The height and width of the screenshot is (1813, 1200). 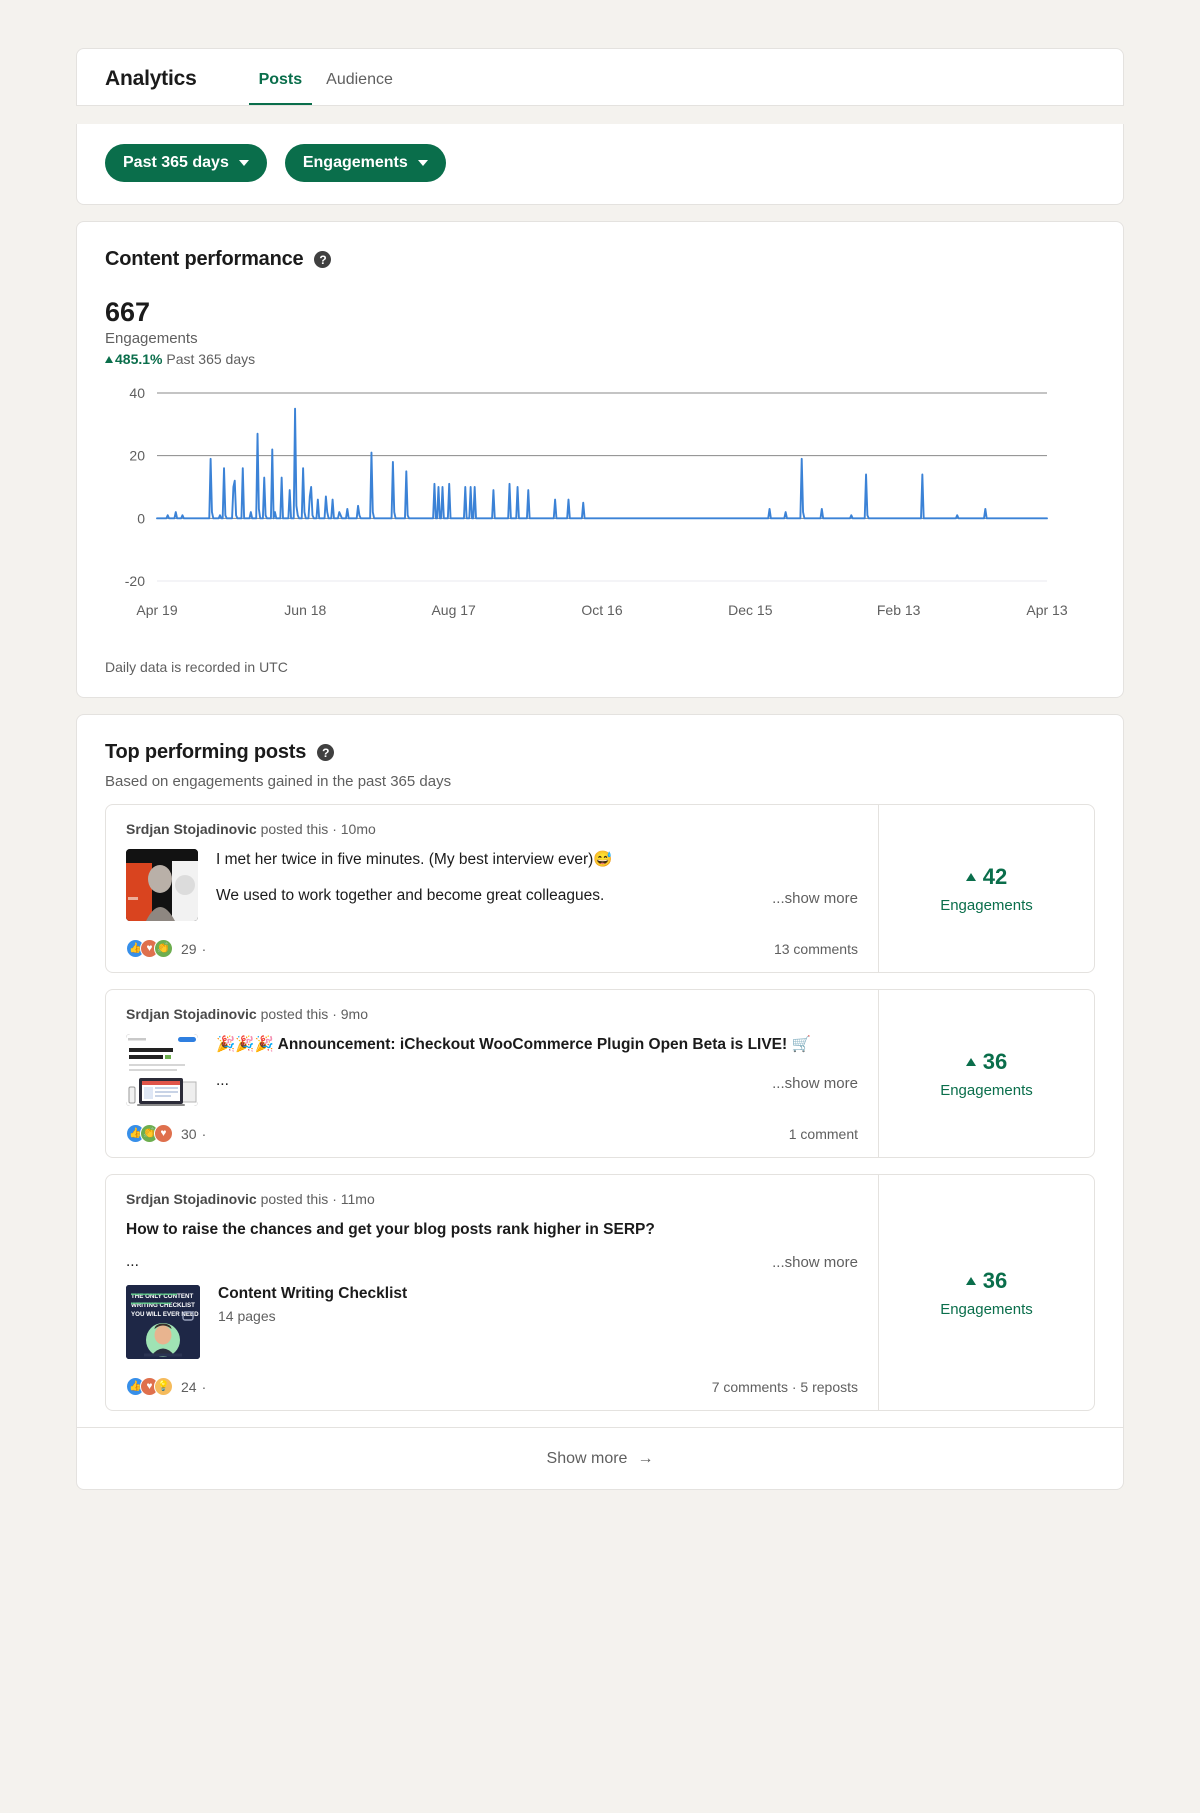 I want to click on reaction-count: 29, so click(x=189, y=948).